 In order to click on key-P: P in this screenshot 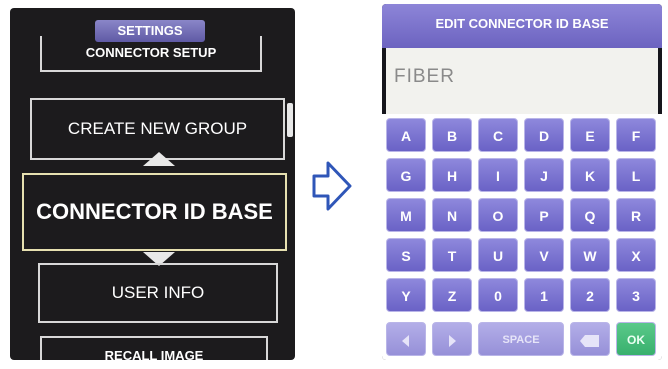, I will do `click(544, 215)`.